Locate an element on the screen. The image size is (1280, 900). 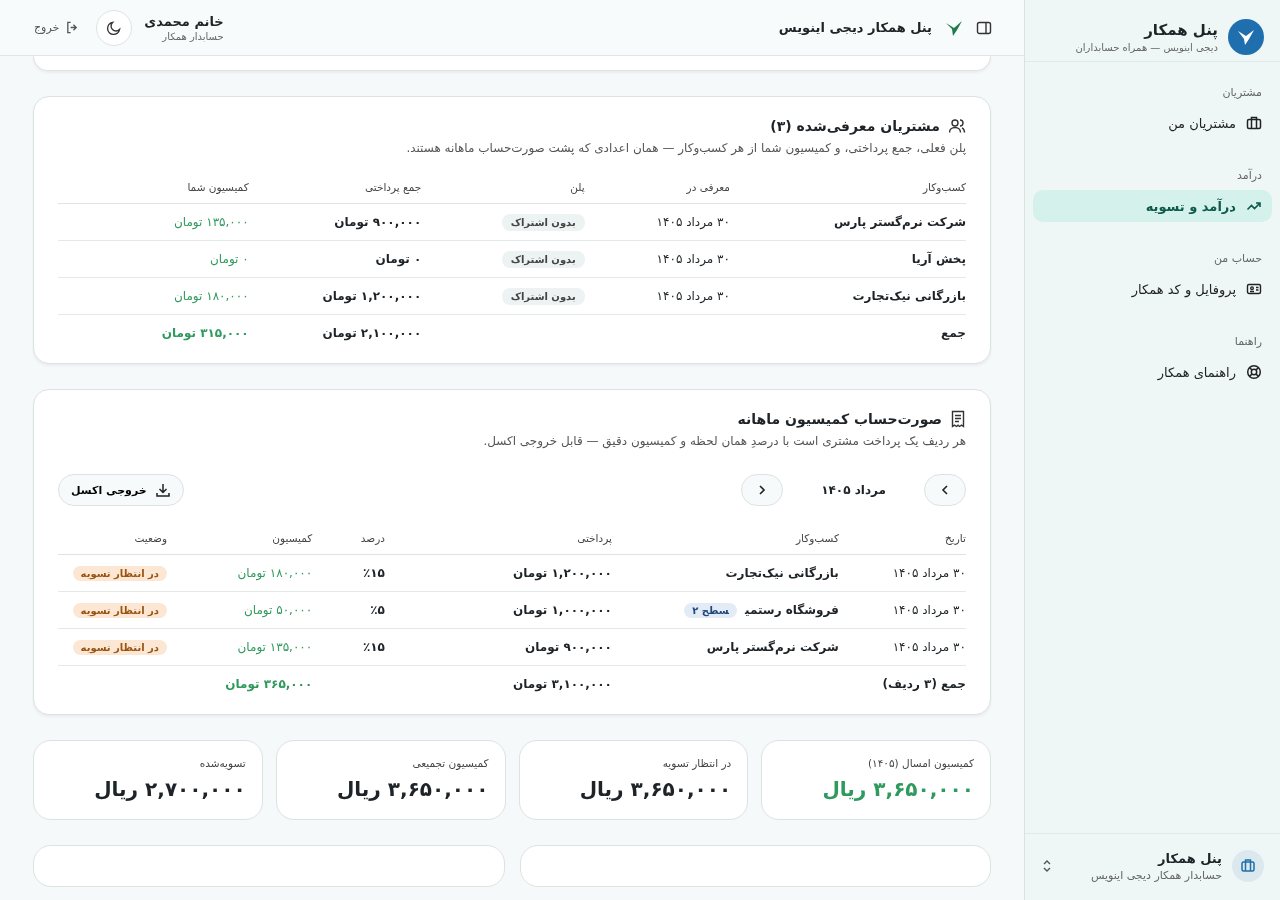
card-description: هر ردیف یک پرداخت مشتری است با درصدِ همان لحظه و کمیسیون دقیق — قابل خروجی اکسل. is located at coordinates (724, 441).